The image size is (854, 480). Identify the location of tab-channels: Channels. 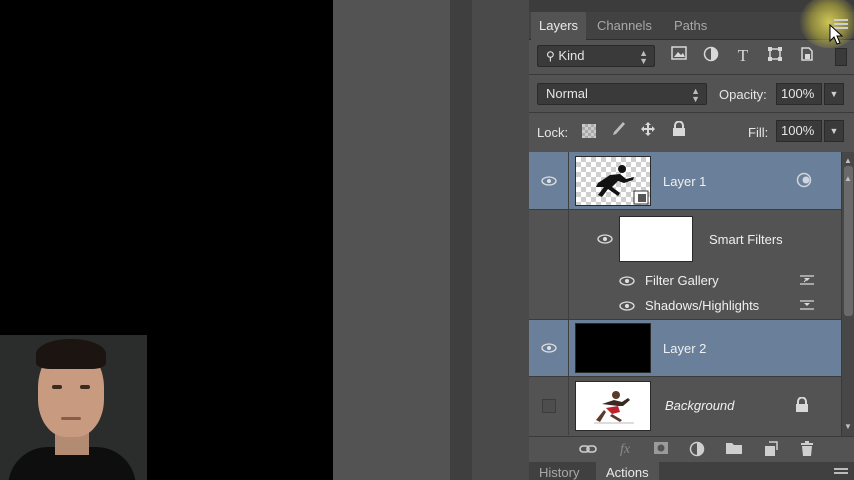
(624, 26).